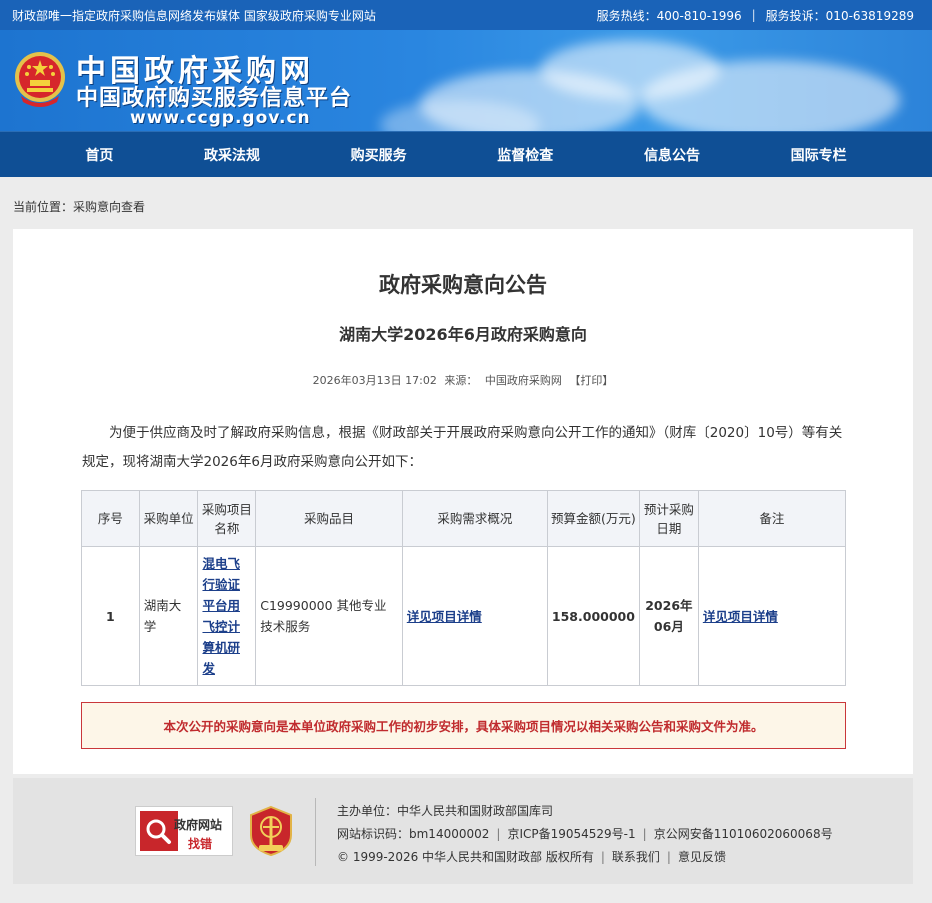 The image size is (932, 903). Describe the element at coordinates (591, 380) in the screenshot. I see `print-link: 【打印】` at that location.